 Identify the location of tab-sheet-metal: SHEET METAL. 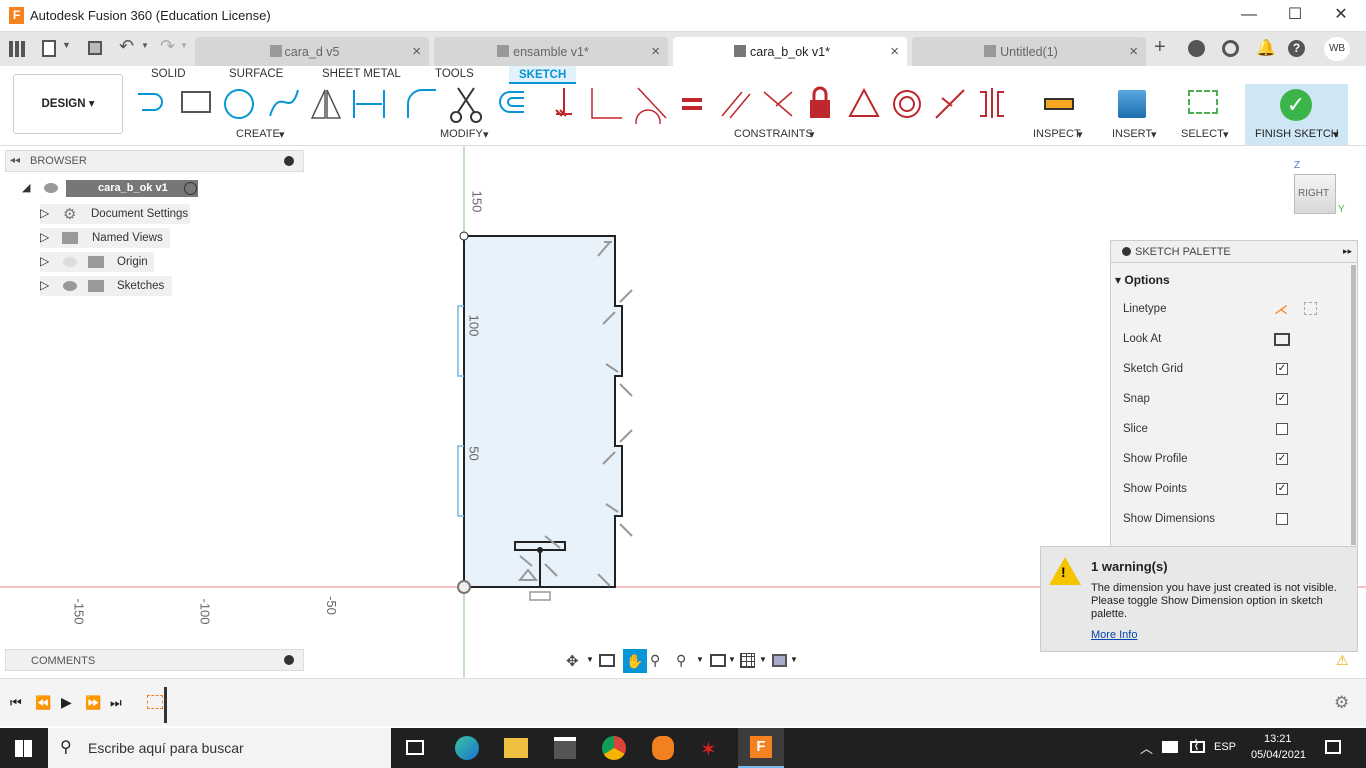
(361, 74).